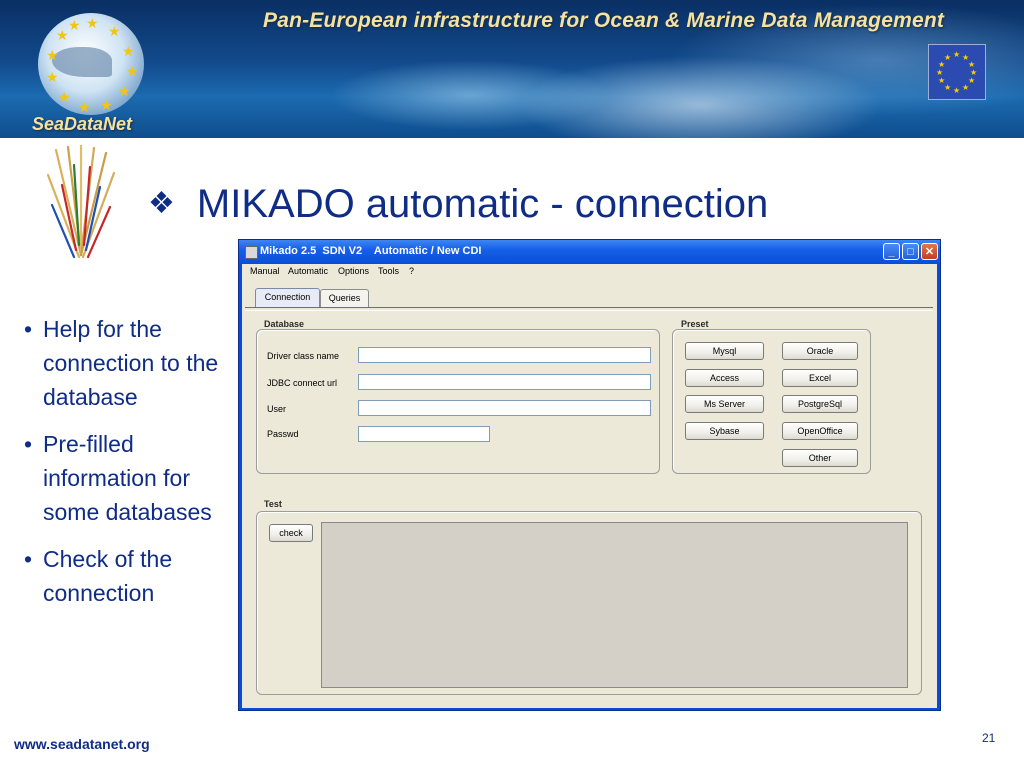  I want to click on passwd-input, so click(424, 434).